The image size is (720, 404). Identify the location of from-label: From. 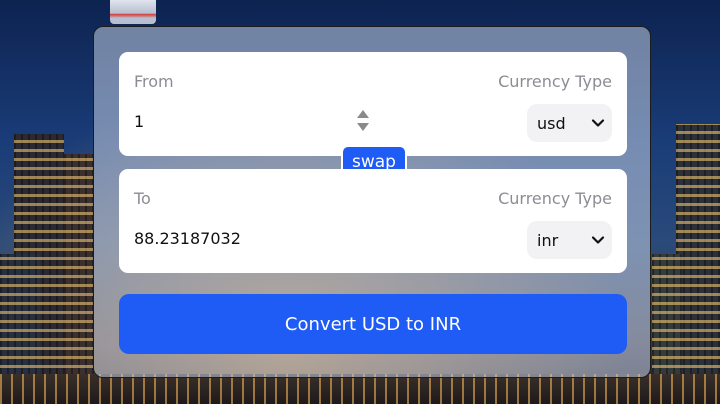
(154, 81).